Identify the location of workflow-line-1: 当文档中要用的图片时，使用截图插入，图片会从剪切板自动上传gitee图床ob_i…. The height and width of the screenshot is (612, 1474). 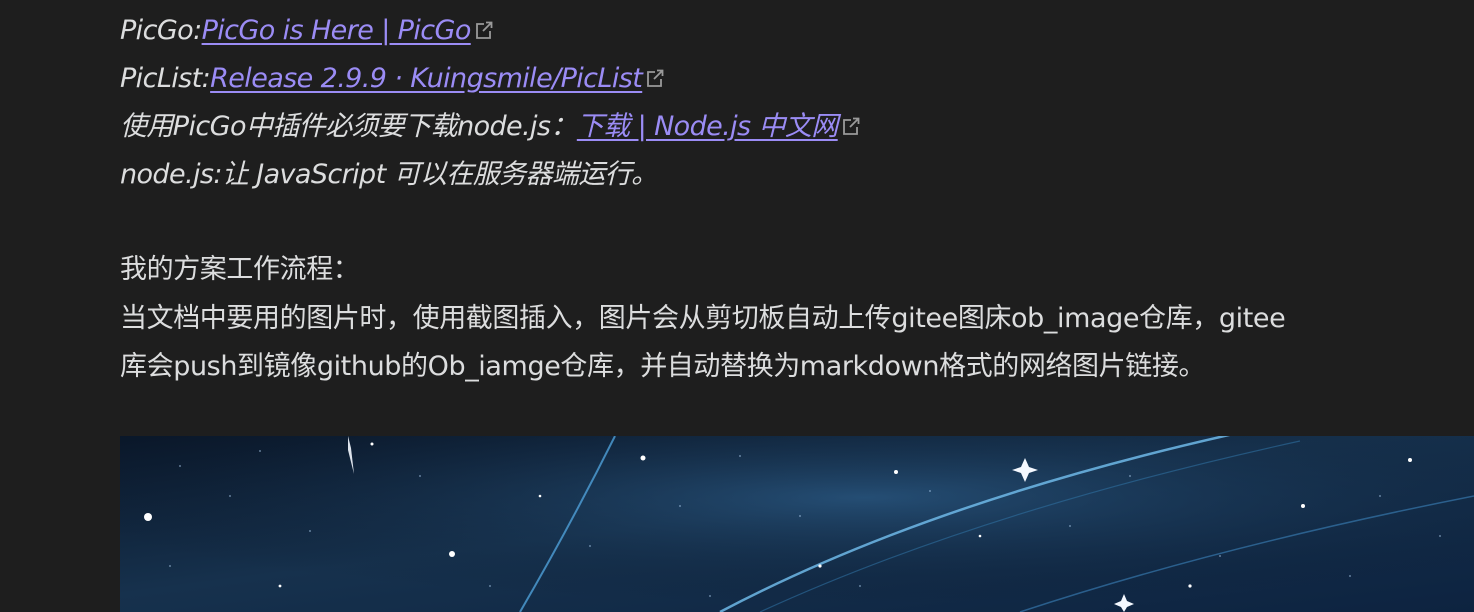
(703, 318).